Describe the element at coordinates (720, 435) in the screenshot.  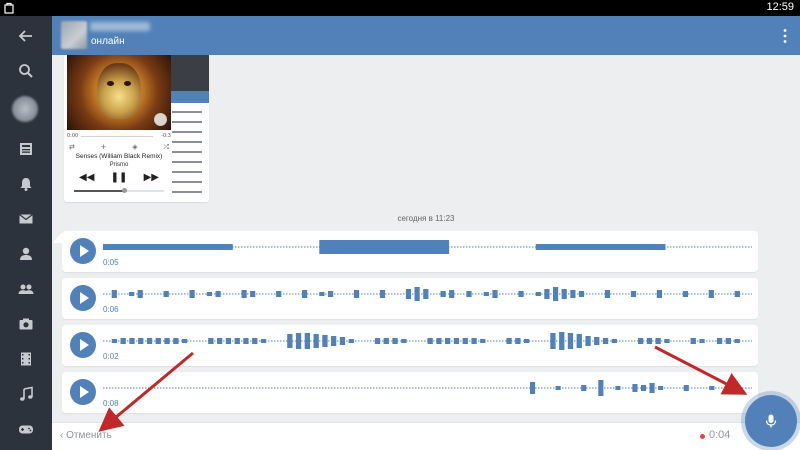
I see `recording-time: 0:04` at that location.